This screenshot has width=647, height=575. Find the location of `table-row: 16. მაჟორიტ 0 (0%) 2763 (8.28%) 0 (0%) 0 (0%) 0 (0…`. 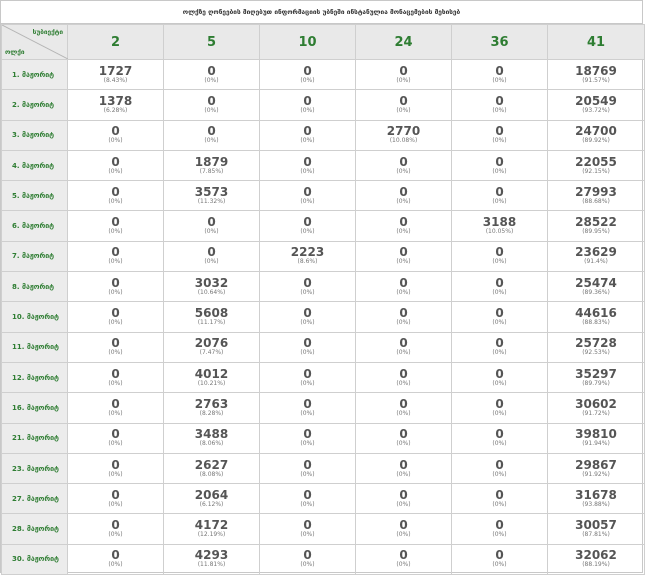

table-row: 16. მაჟორიტ 0 (0%) 2763 (8.28%) 0 (0%) 0 (0%) 0 (0… is located at coordinates (323, 408).